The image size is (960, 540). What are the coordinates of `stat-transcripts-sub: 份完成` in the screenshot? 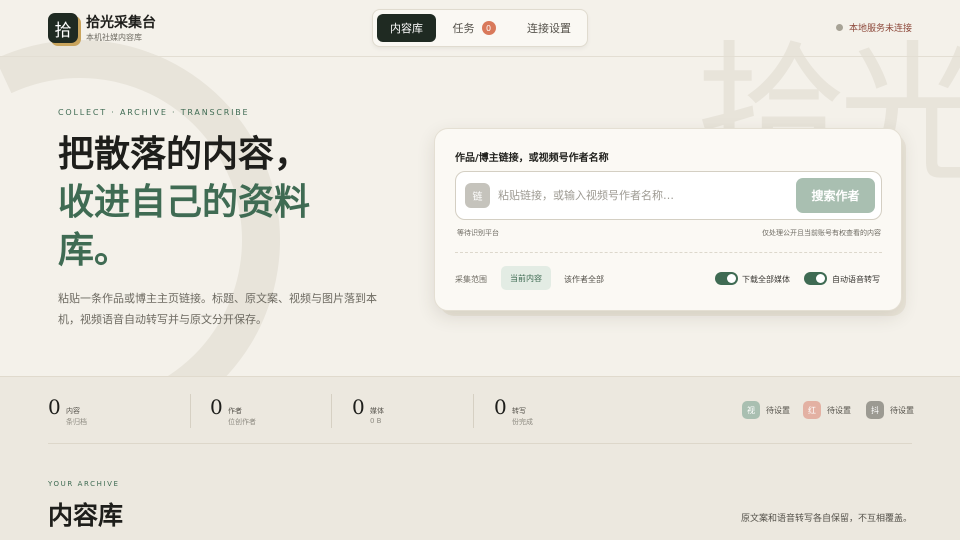 It's located at (522, 422).